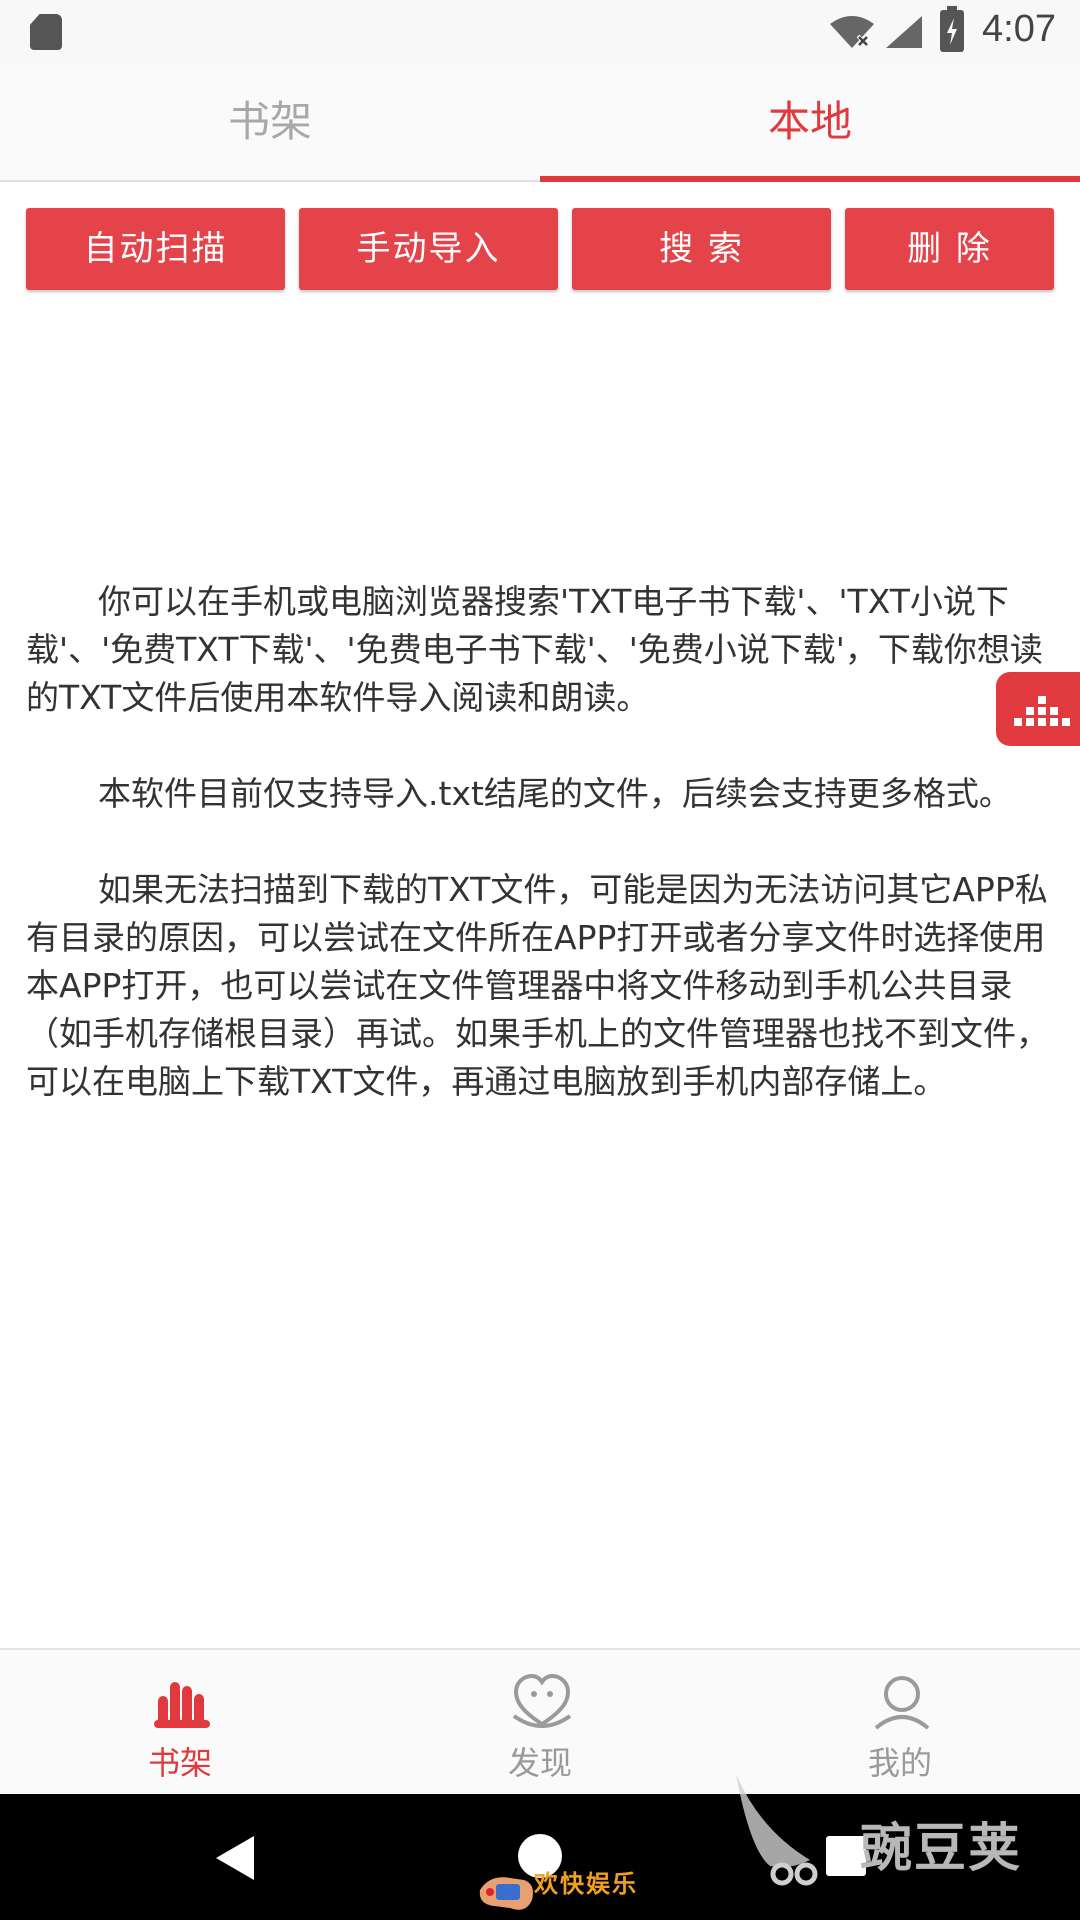 The image size is (1080, 1920). I want to click on wifi-off-icon, so click(852, 32).